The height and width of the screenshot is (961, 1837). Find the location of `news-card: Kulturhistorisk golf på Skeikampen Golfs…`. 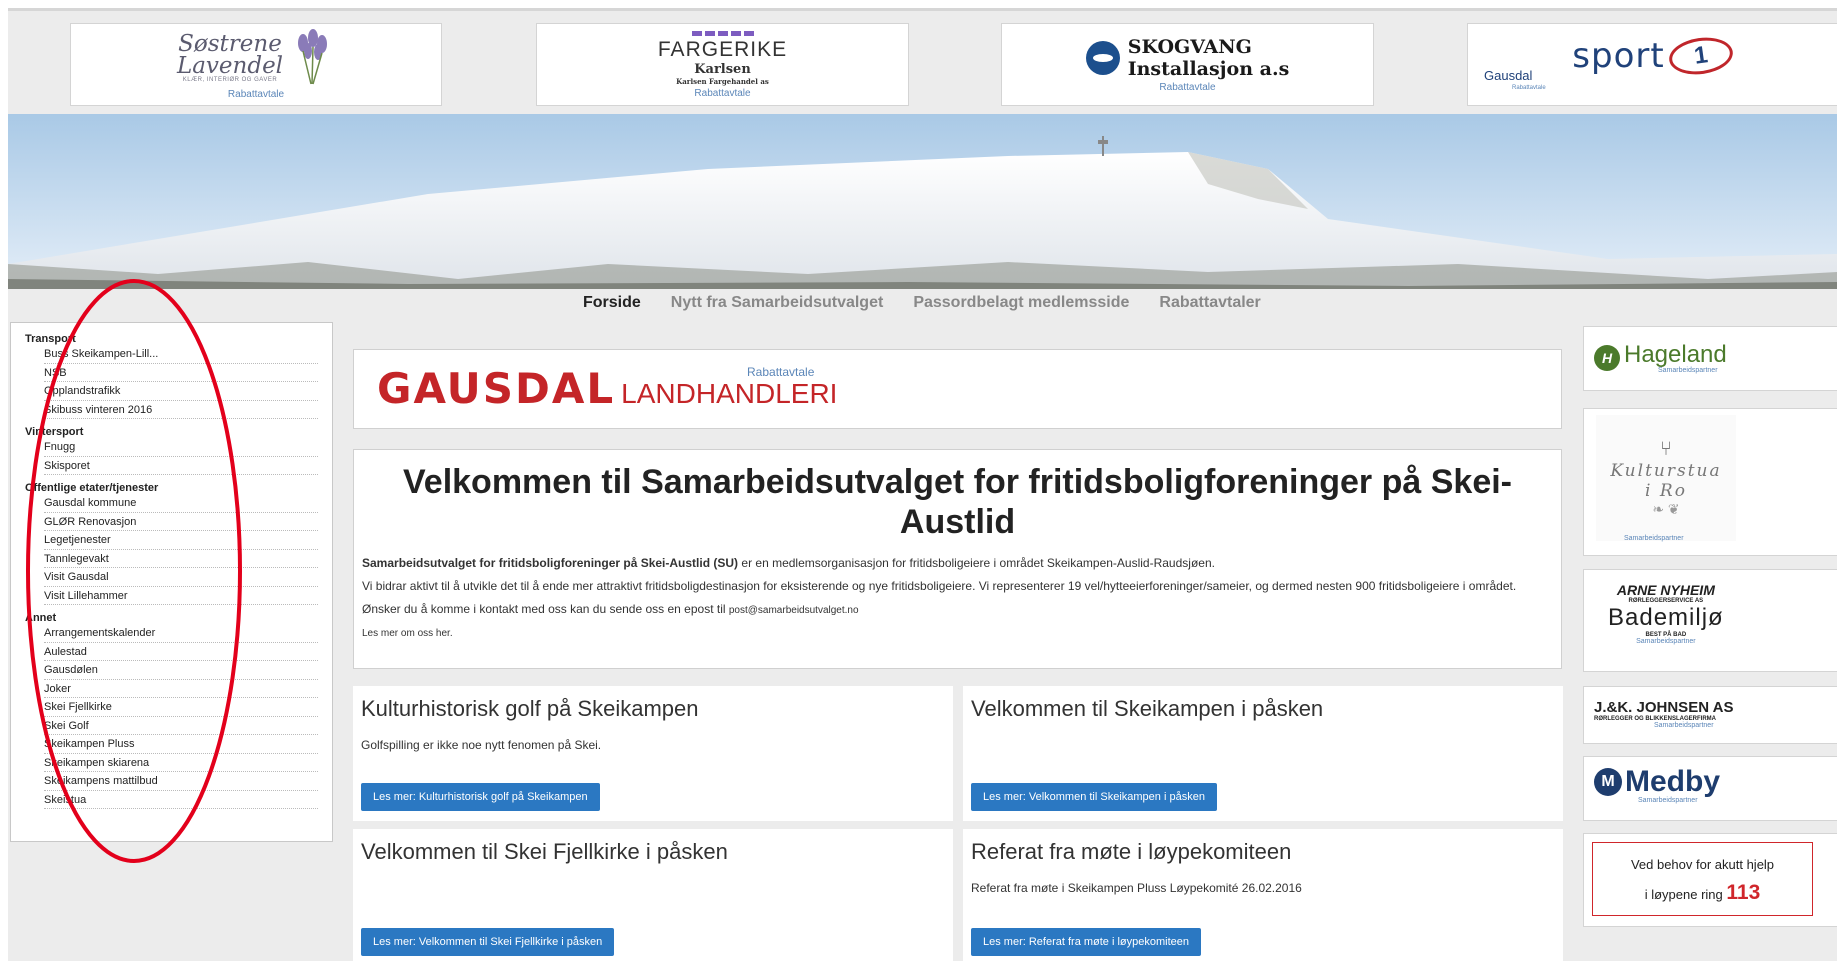

news-card: Kulturhistorisk golf på Skeikampen Golfs… is located at coordinates (653, 753).